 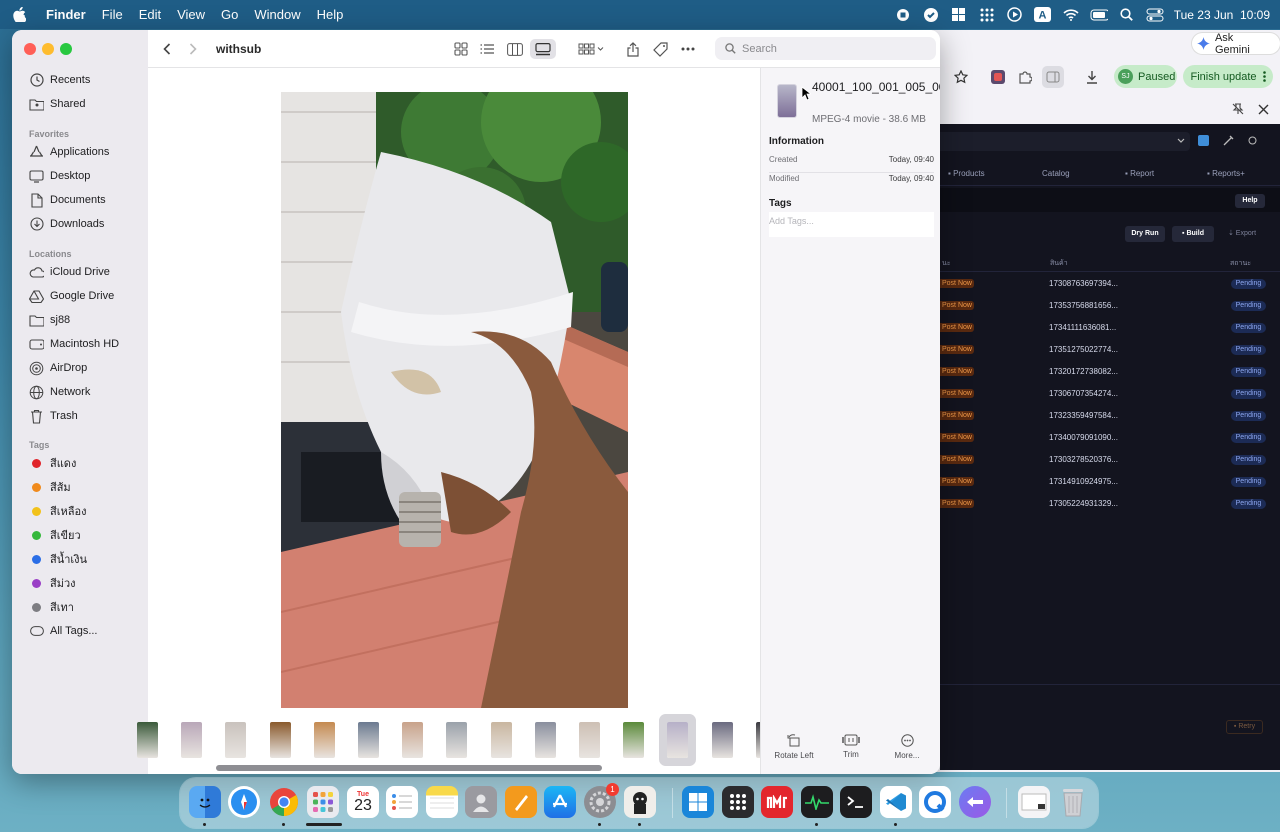 I want to click on more-actions-button, so click(x=688, y=49).